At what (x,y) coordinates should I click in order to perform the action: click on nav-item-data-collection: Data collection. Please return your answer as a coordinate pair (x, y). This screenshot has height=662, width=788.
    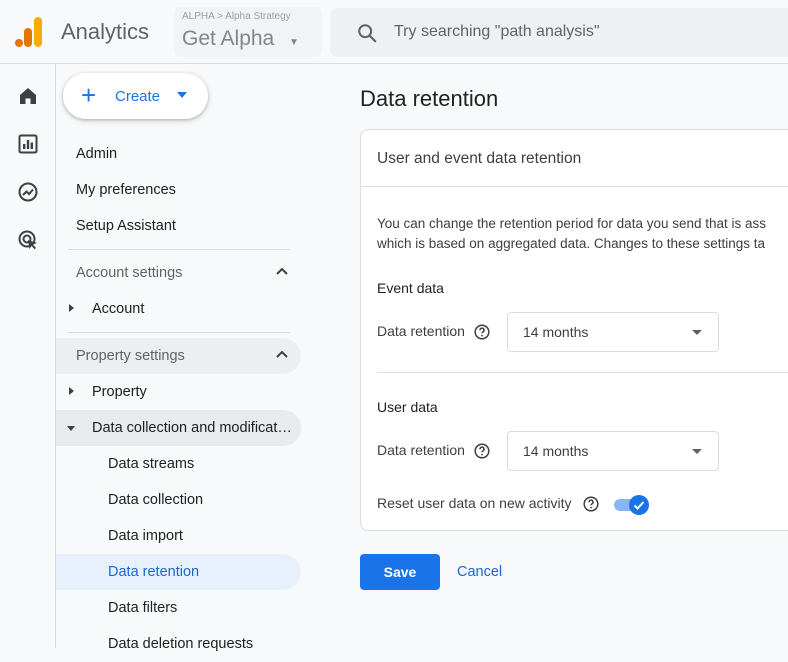
    Looking at the image, I should click on (178, 500).